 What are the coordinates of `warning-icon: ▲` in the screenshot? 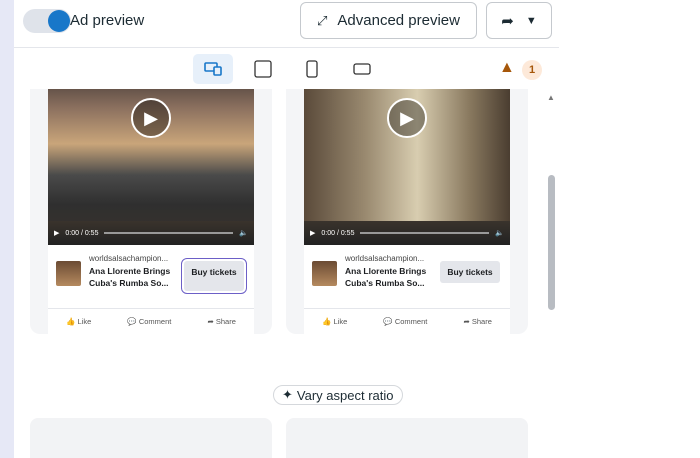 It's located at (507, 68).